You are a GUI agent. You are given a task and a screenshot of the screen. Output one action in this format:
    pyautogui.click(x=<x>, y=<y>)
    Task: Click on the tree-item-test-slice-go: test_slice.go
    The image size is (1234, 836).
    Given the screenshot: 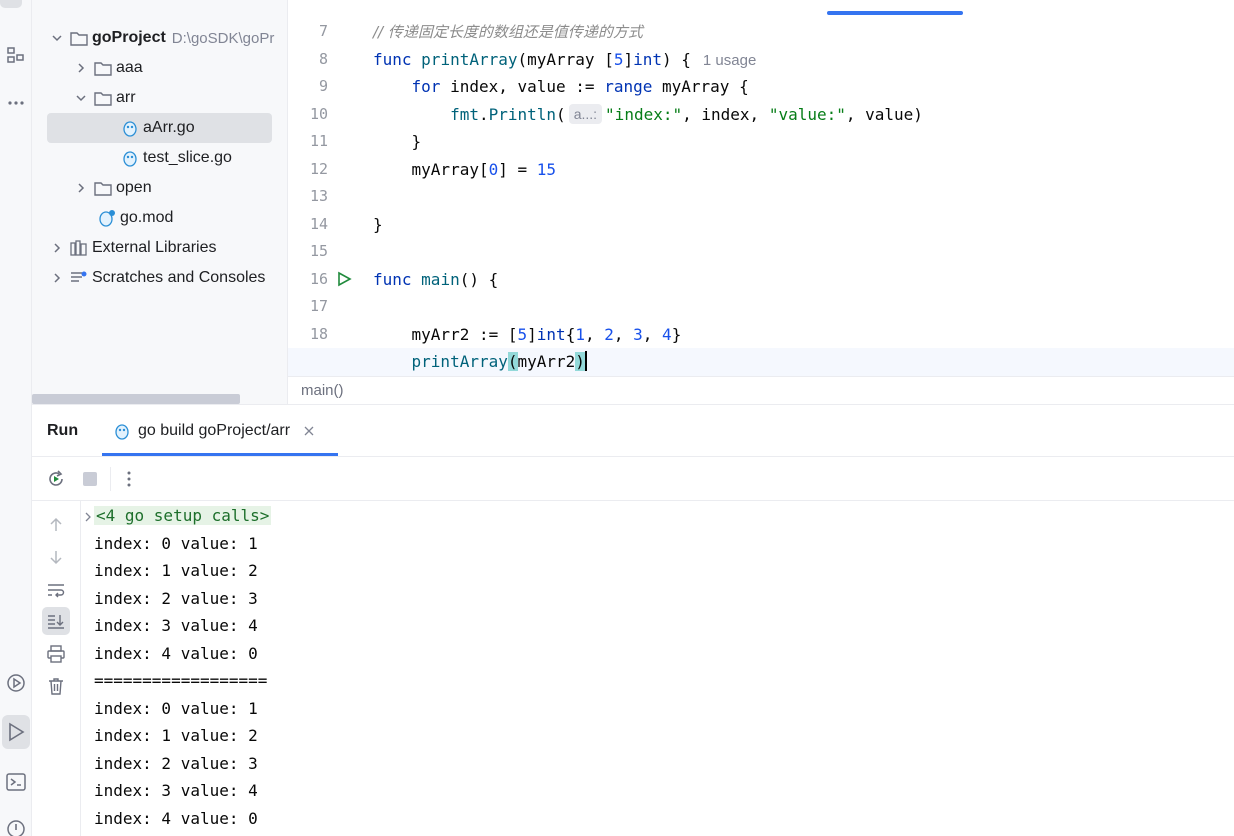 What is the action you would take?
    pyautogui.click(x=159, y=158)
    